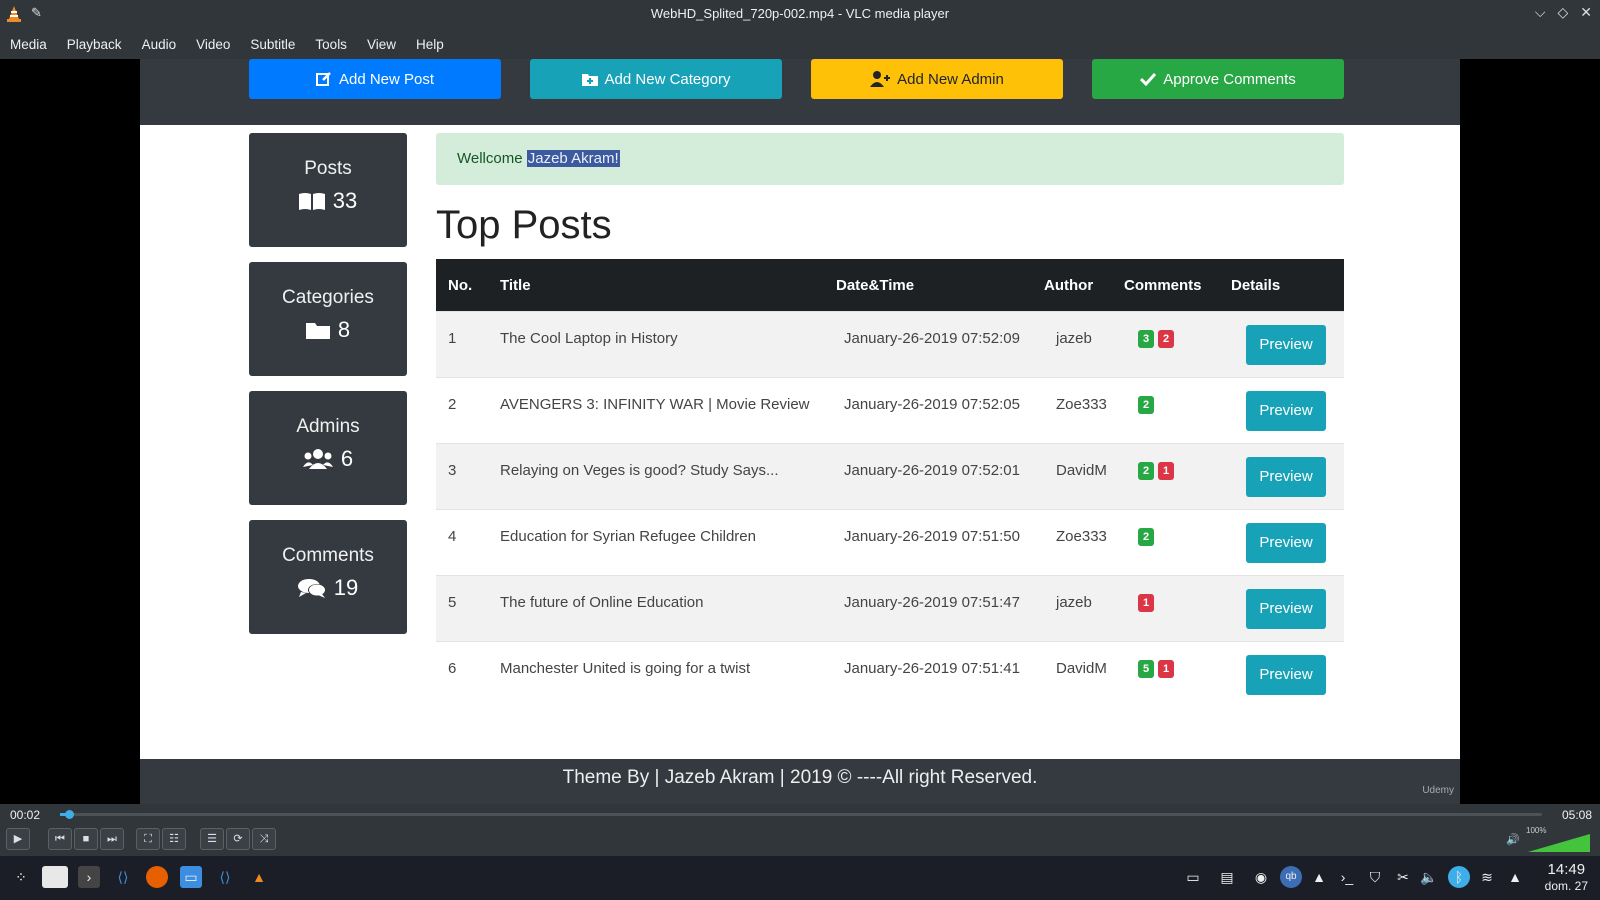  Describe the element at coordinates (1319, 877) in the screenshot. I see `vlc-tray-icon: ▲` at that location.